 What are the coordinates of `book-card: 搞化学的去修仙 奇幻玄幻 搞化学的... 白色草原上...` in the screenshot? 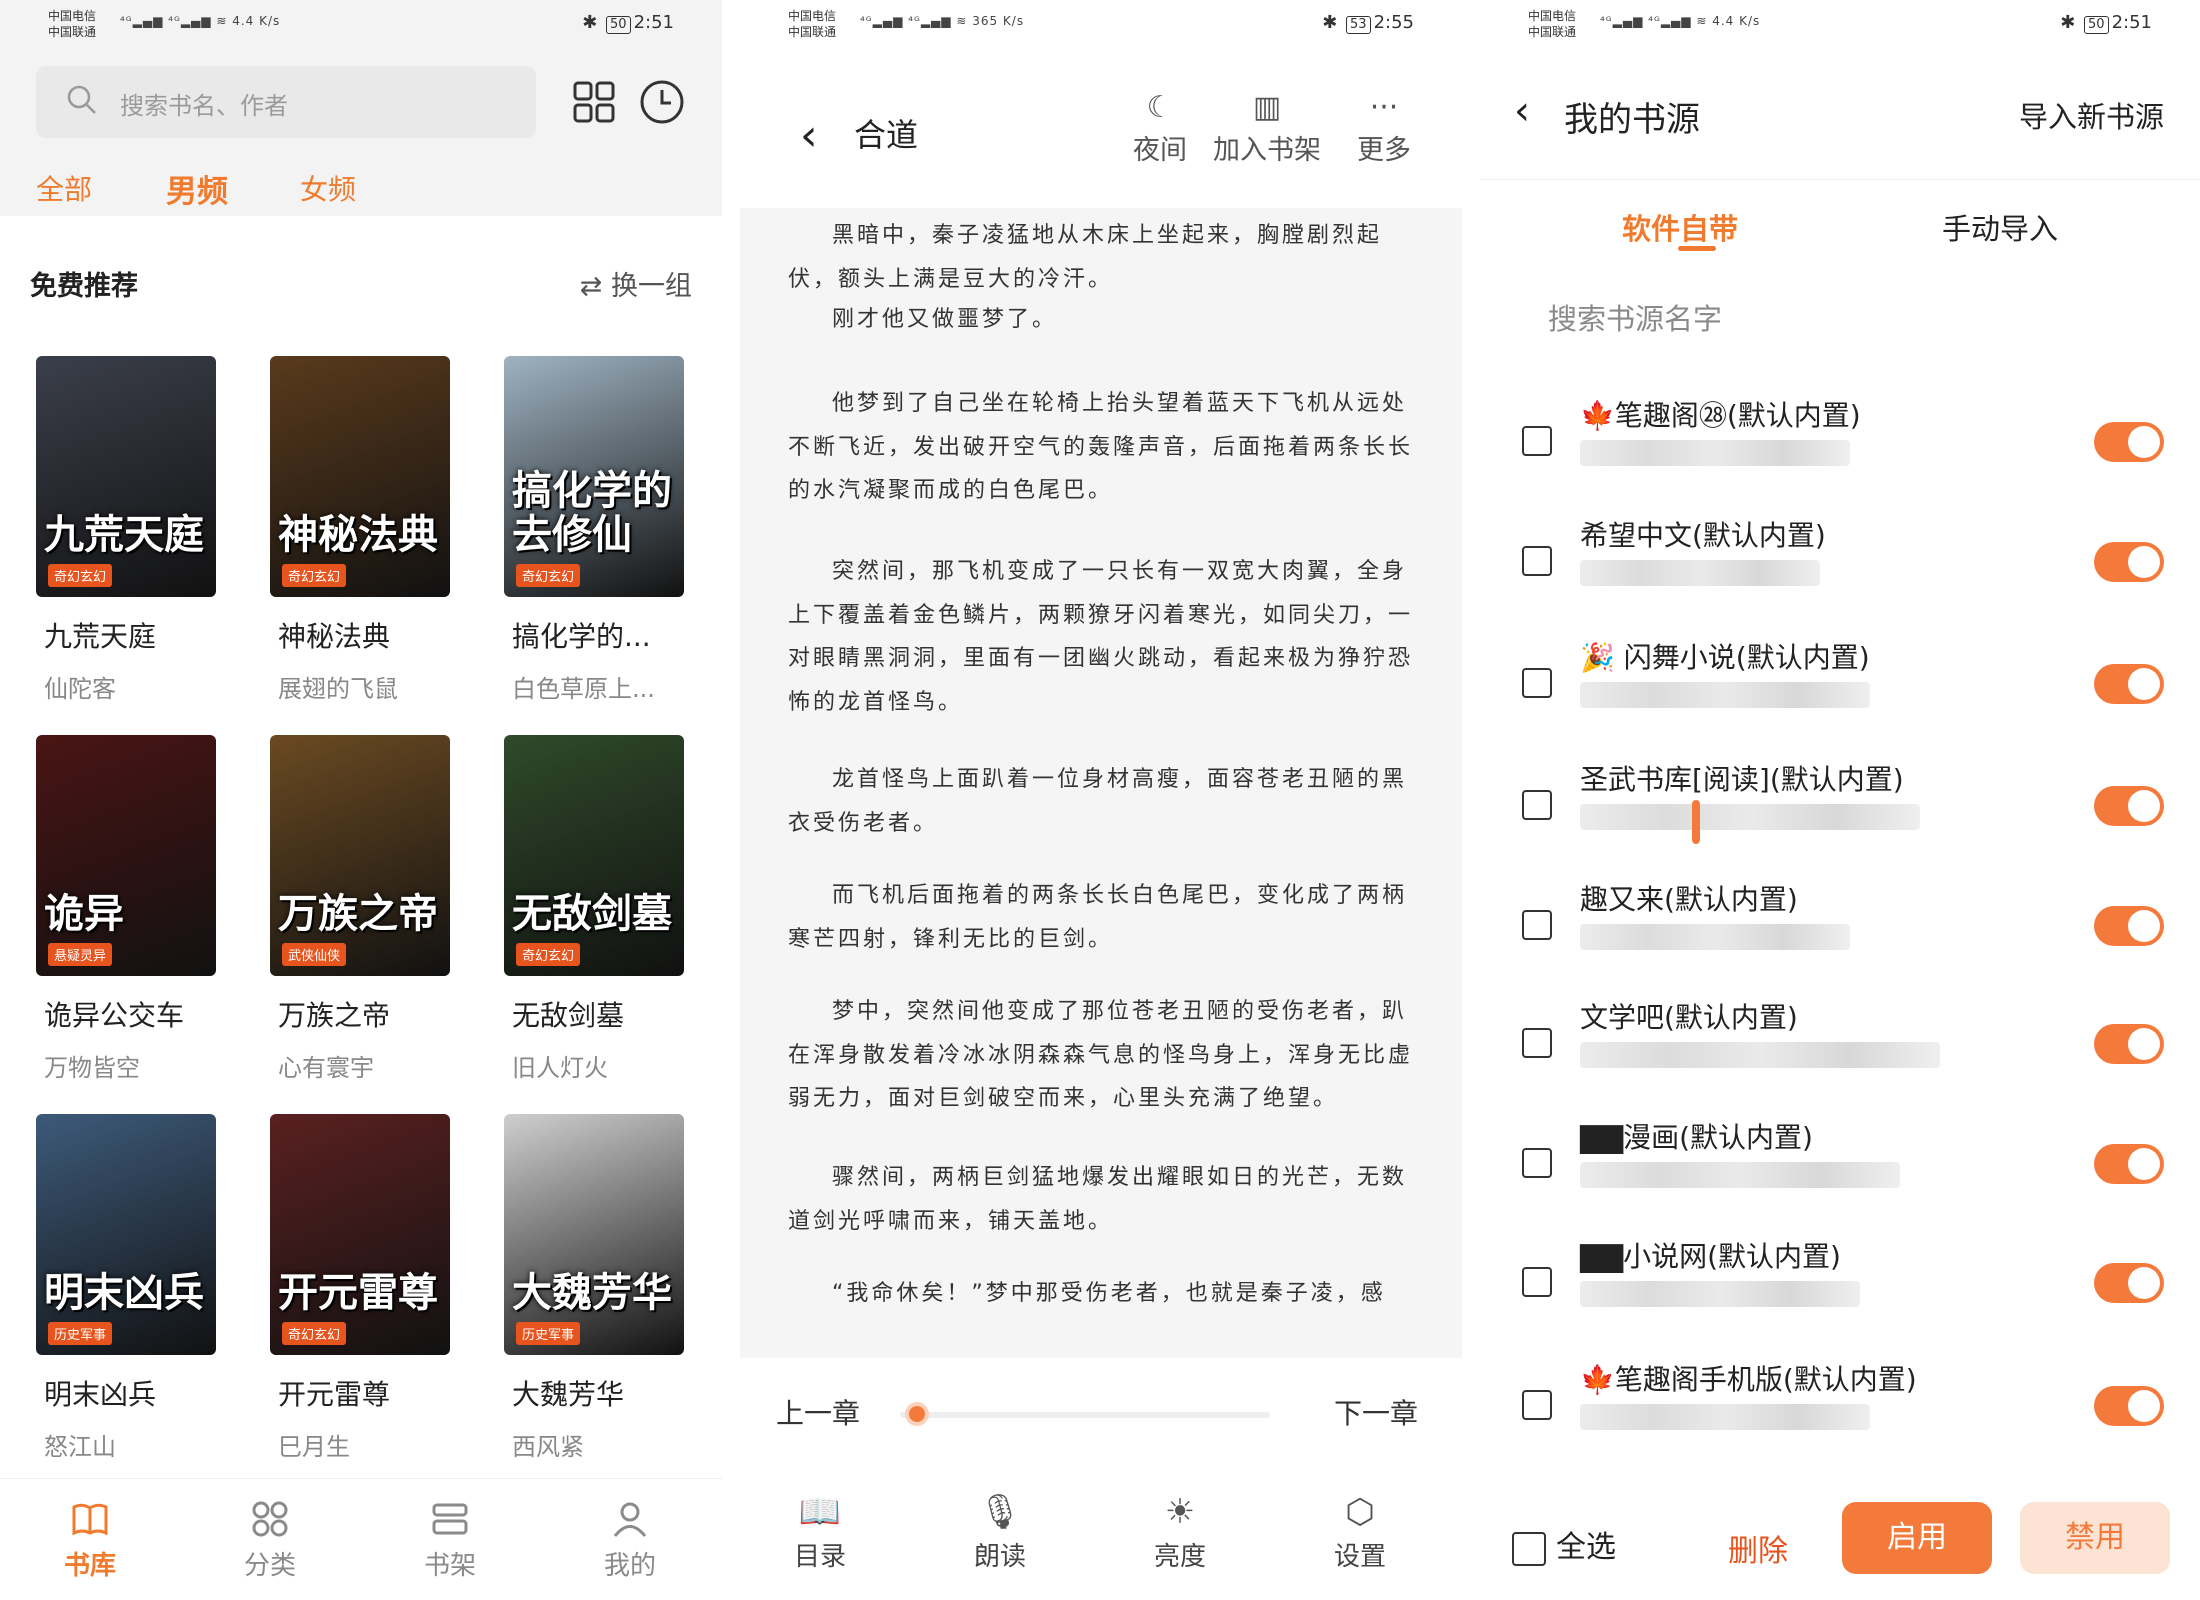 It's located at (604, 530).